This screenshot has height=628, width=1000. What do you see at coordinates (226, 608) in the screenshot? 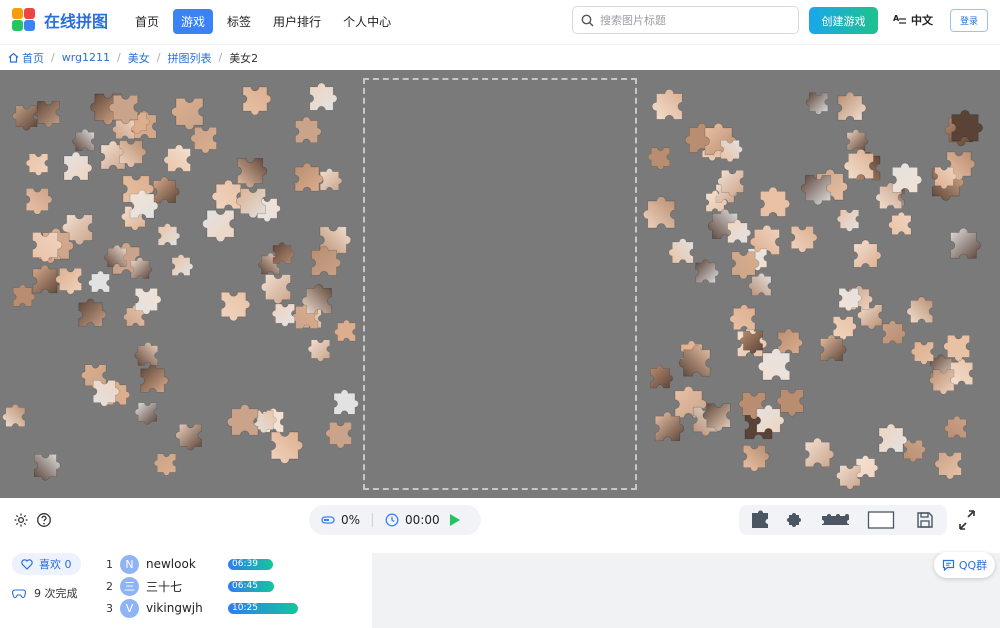
I see `leaderboard-row: 3 Vvikingwjh 10:25` at bounding box center [226, 608].